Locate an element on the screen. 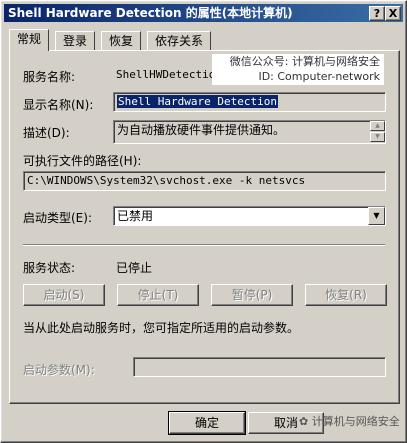  watermark-box: 微信公众号: 计算机与网络安全 ID: Computer-network is located at coordinates (298, 69).